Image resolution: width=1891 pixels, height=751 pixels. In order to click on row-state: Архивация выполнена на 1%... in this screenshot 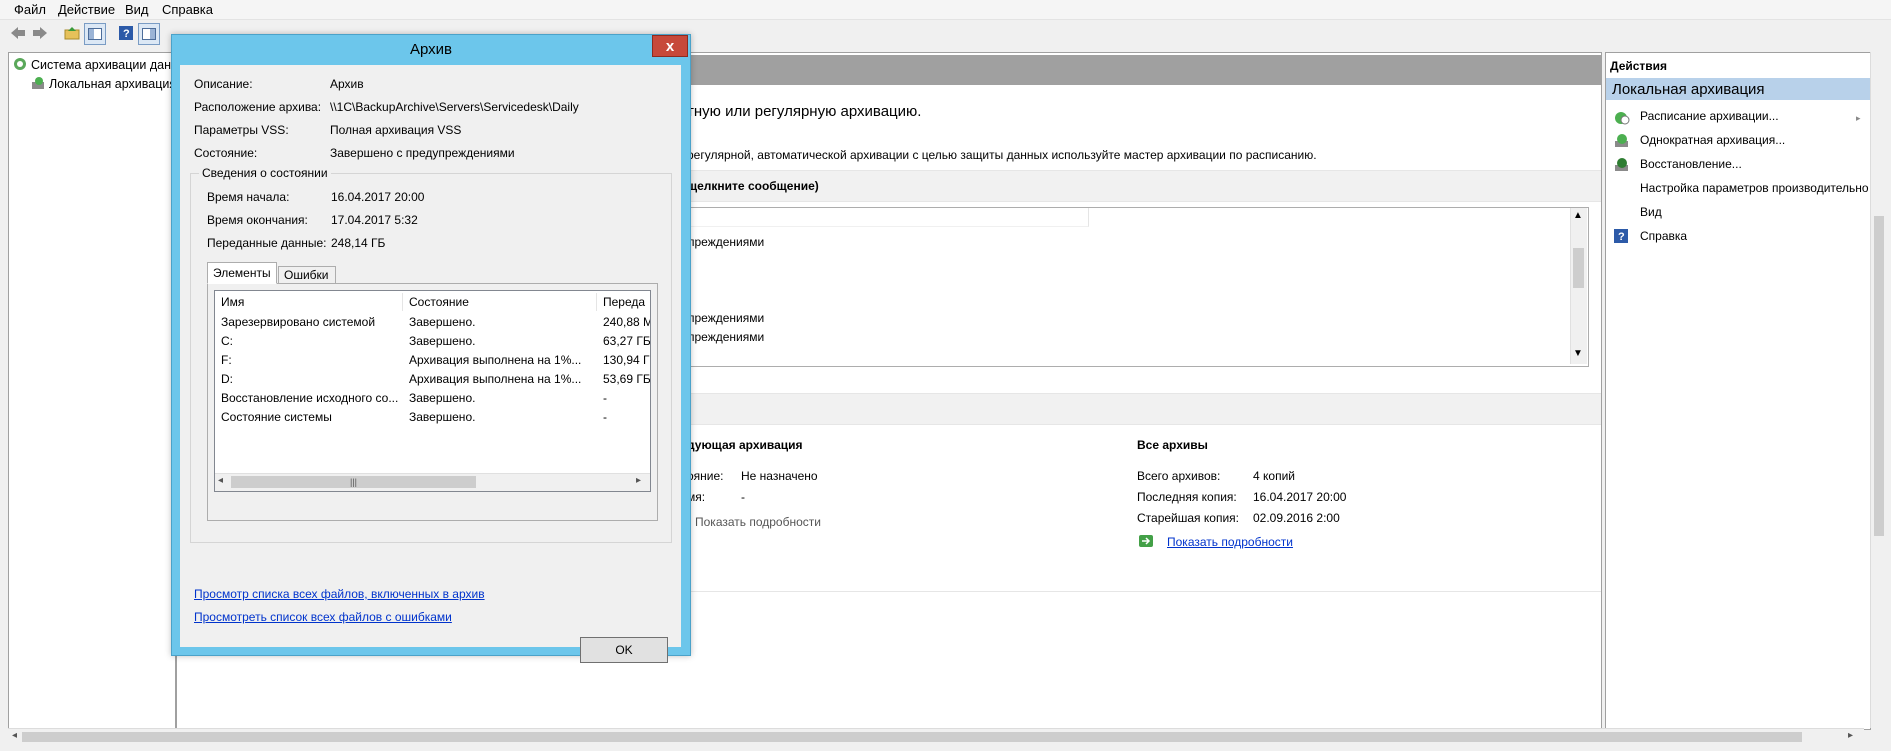, I will do `click(495, 360)`.